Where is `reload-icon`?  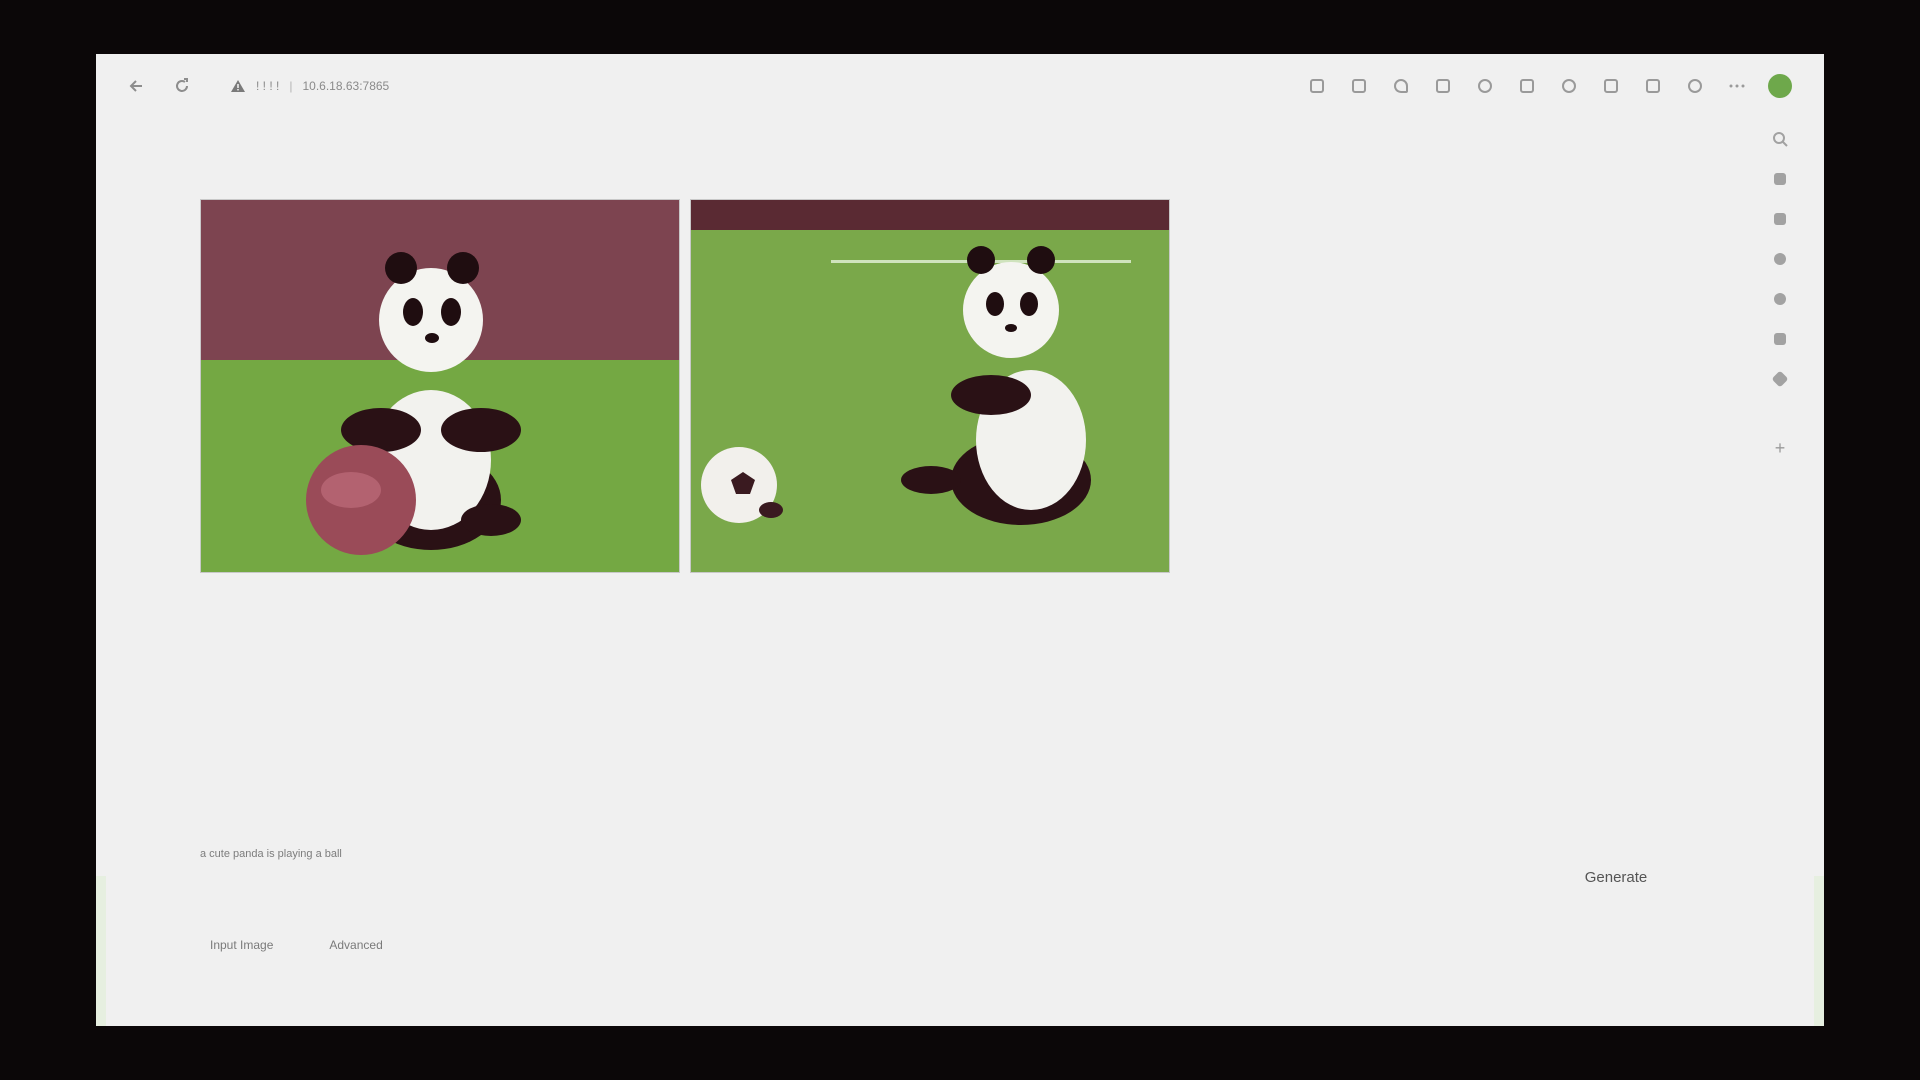 reload-icon is located at coordinates (182, 86).